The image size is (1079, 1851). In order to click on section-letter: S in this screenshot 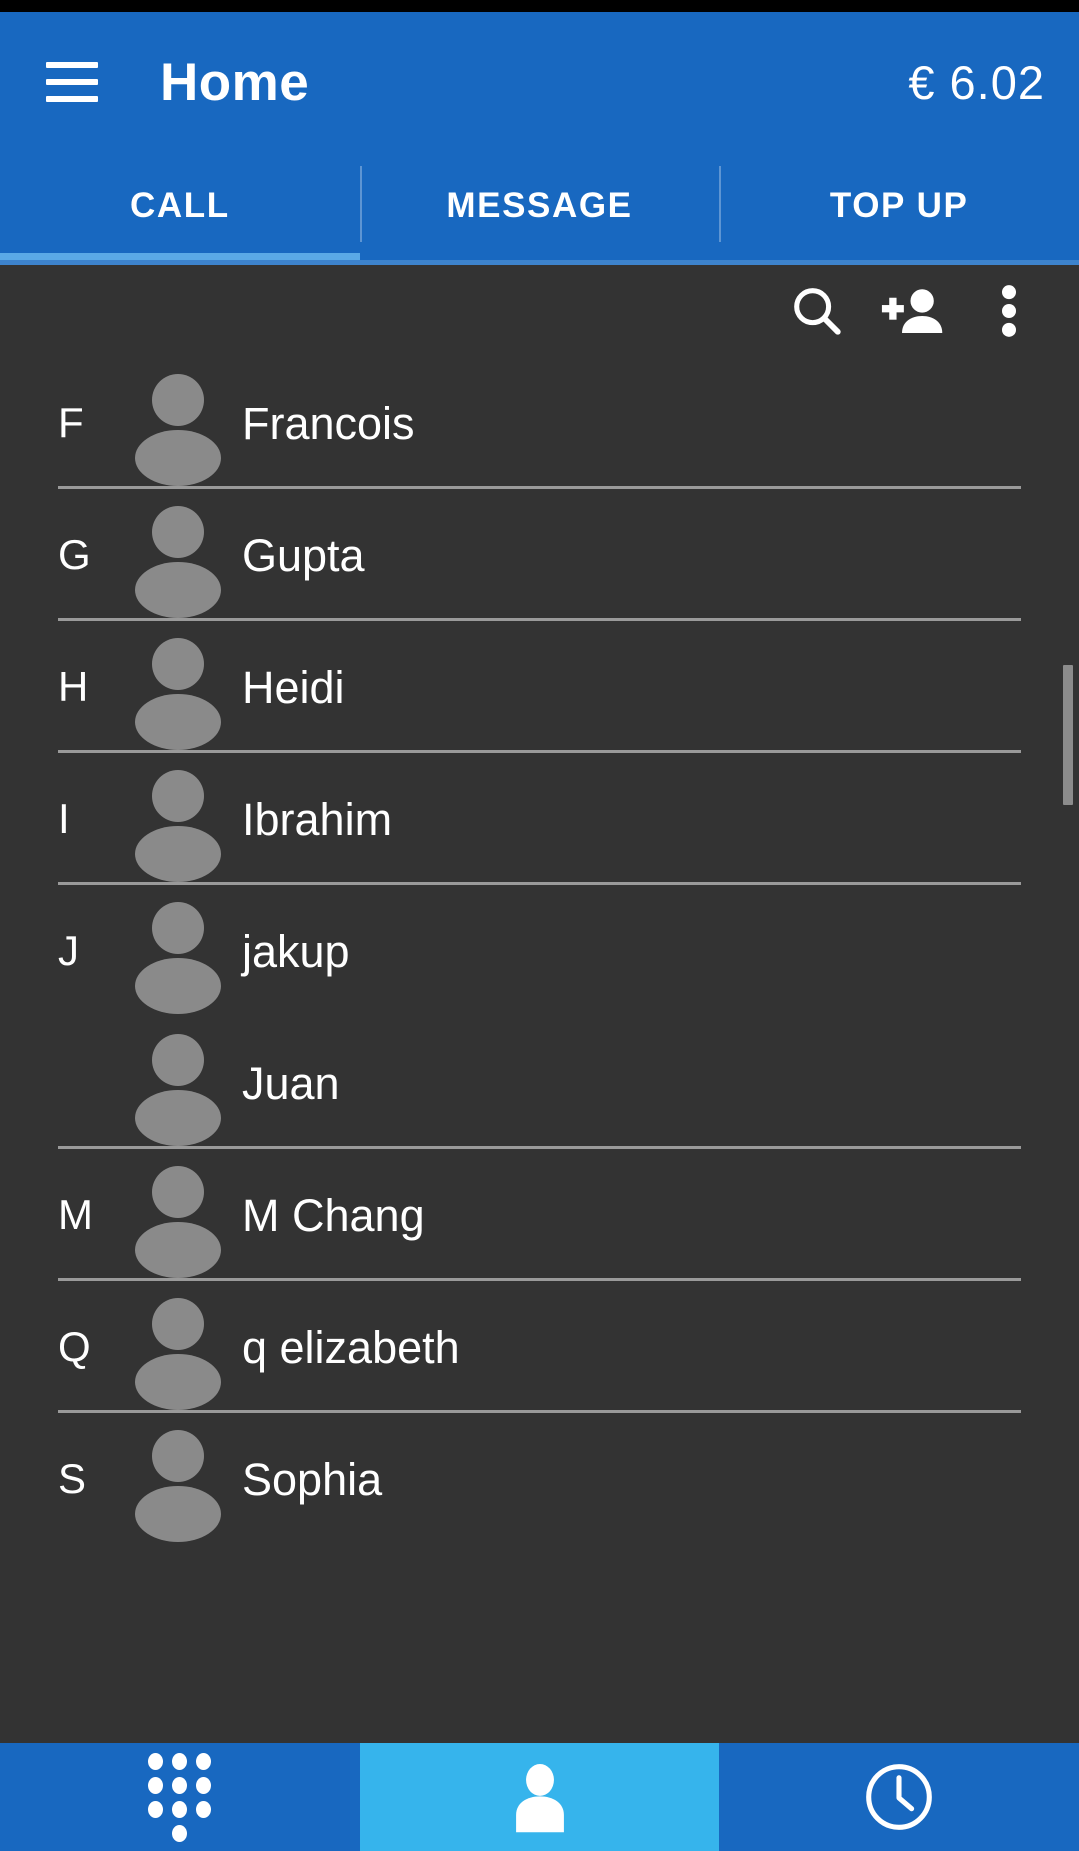, I will do `click(72, 1478)`.